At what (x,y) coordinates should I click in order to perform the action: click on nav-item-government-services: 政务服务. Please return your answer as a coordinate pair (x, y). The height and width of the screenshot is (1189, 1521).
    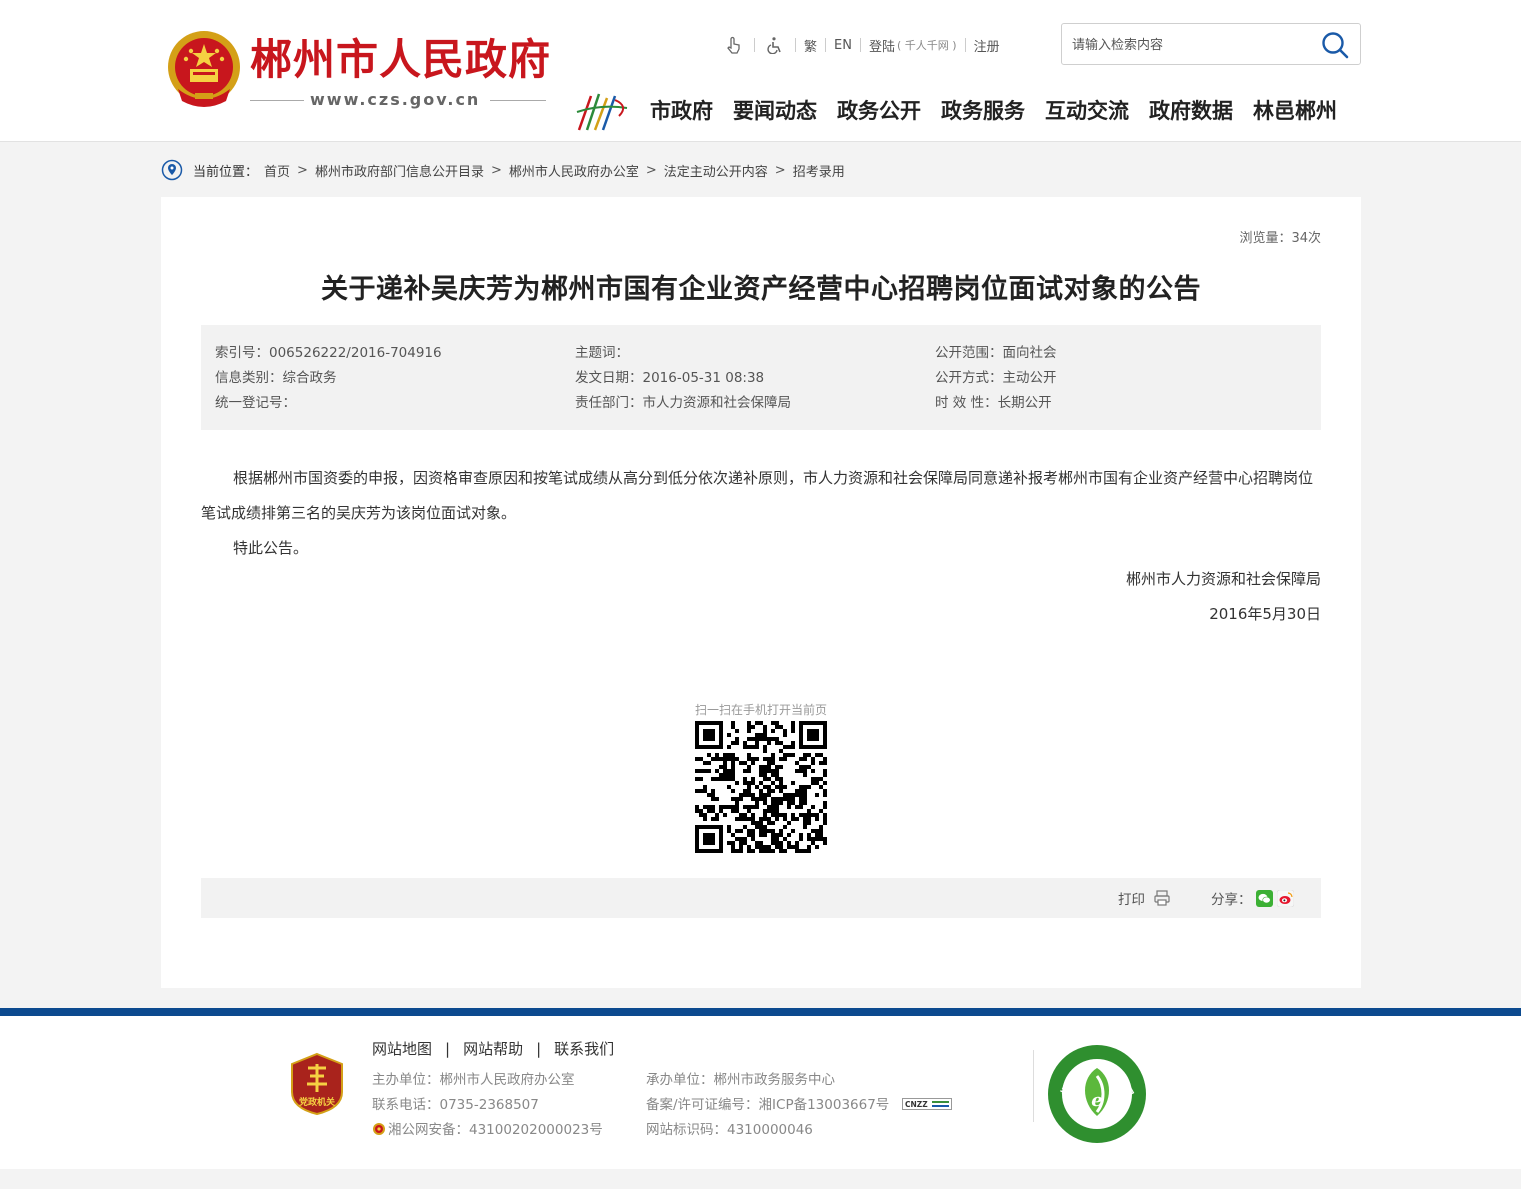
    Looking at the image, I should click on (983, 111).